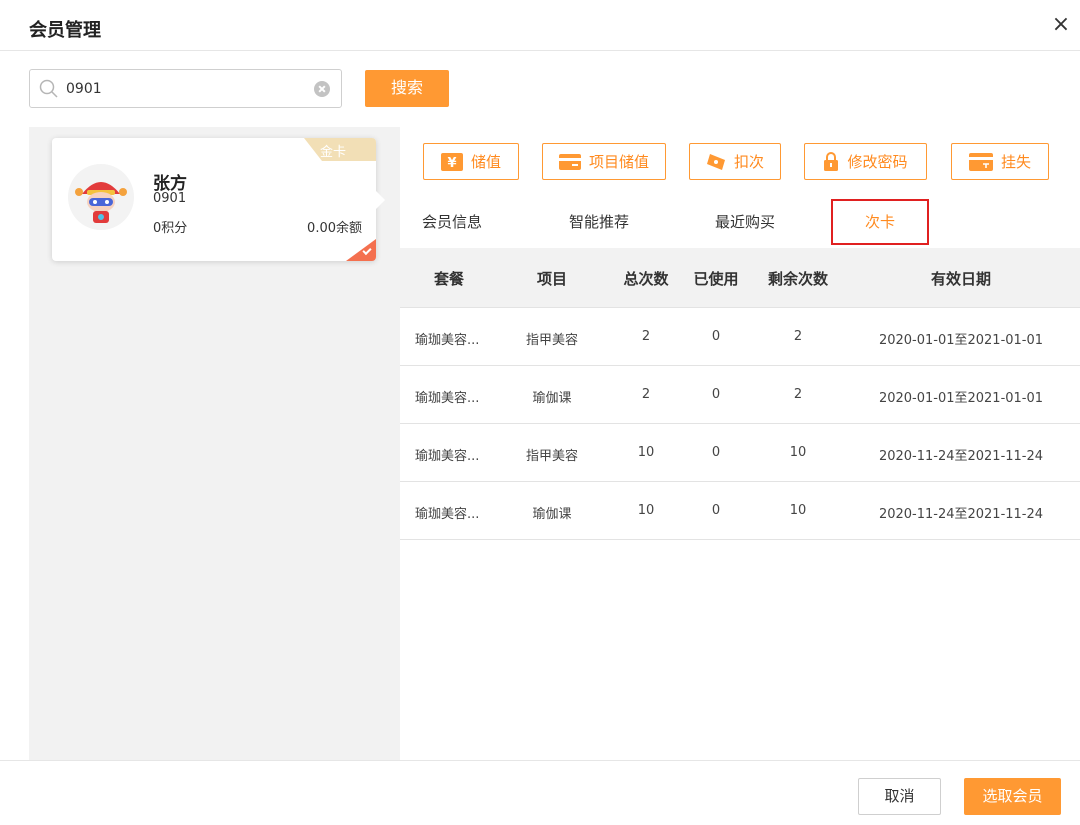 The width and height of the screenshot is (1080, 825). Describe the element at coordinates (361, 250) in the screenshot. I see `selected-check-icon` at that location.